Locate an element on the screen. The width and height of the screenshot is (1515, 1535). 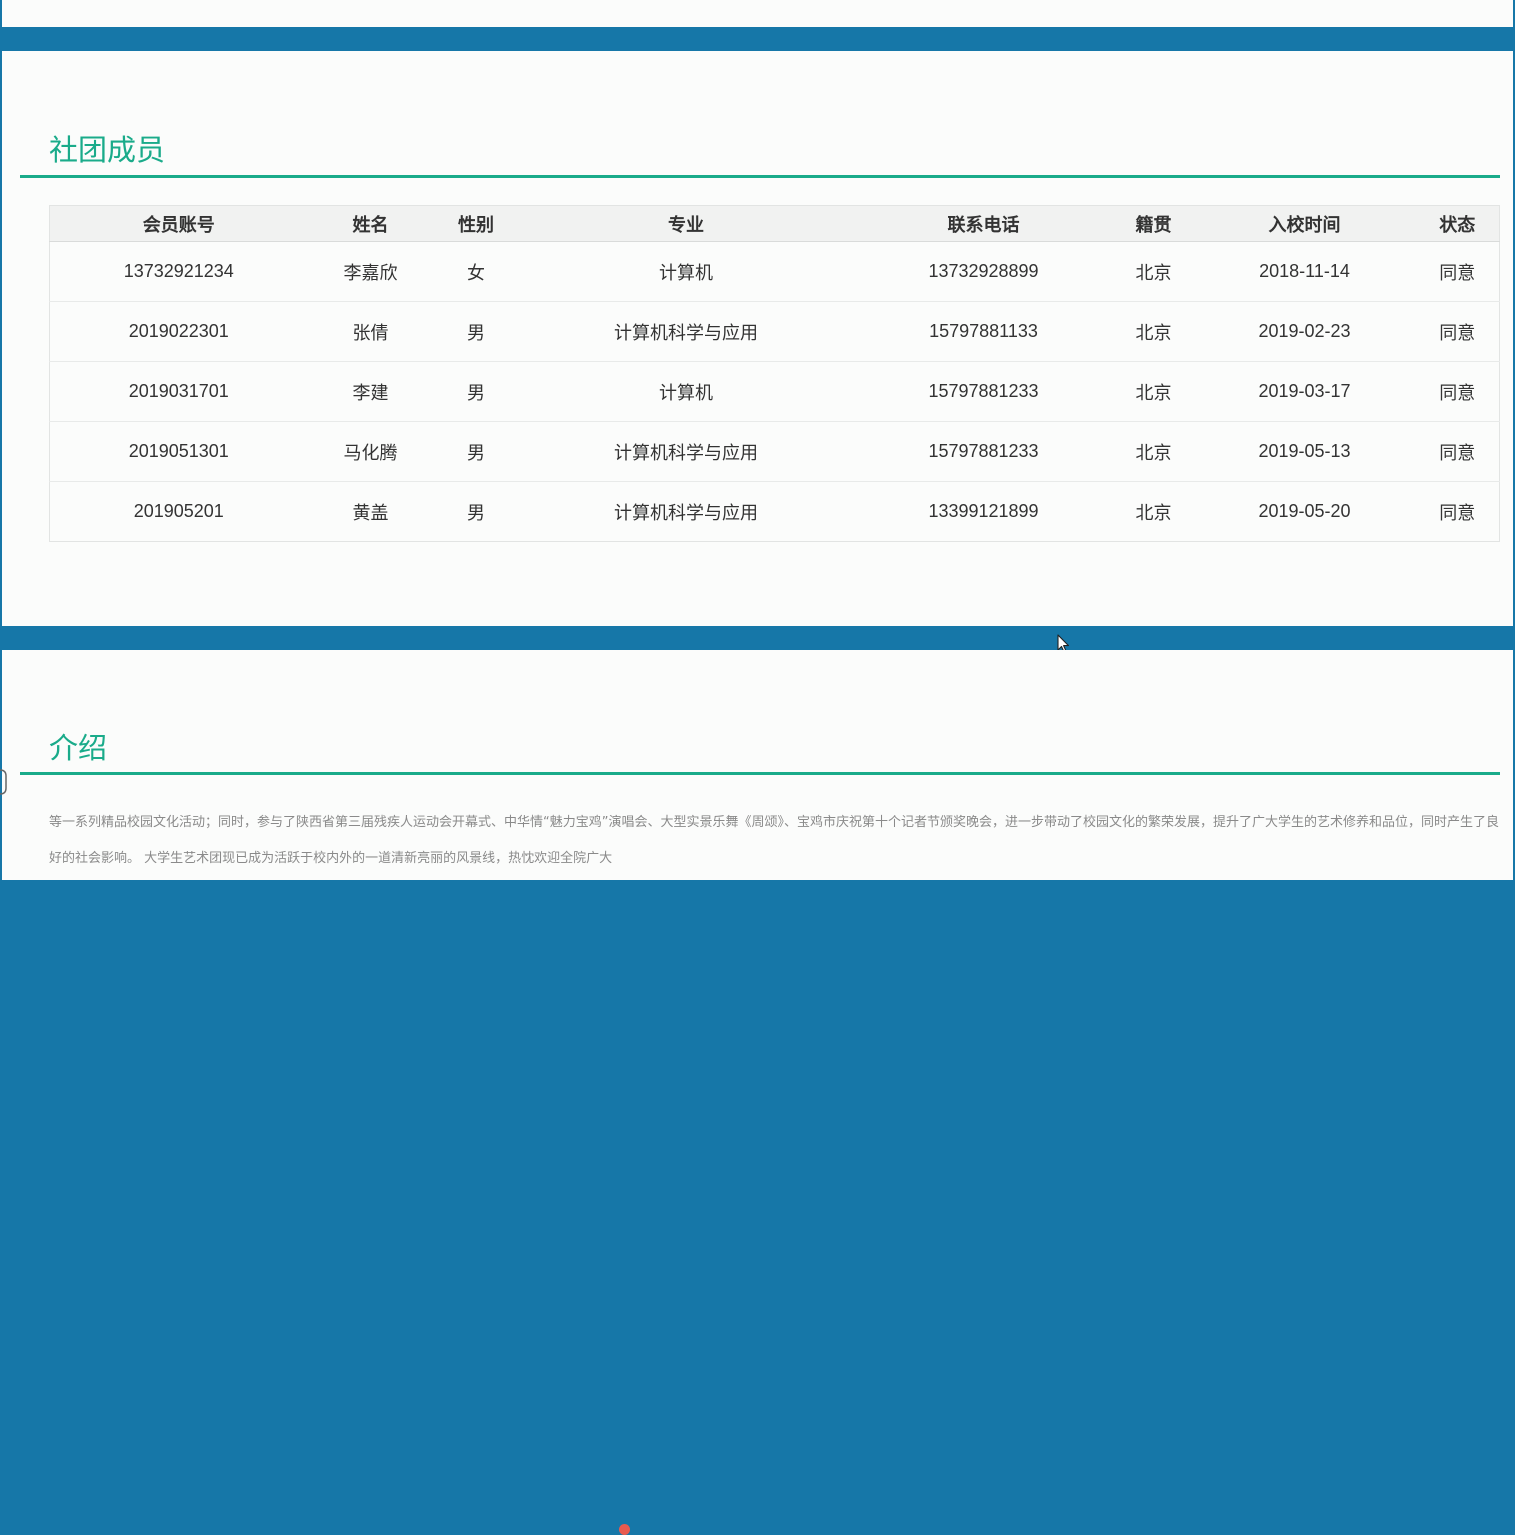
edge-handle-icon is located at coordinates (3, 782).